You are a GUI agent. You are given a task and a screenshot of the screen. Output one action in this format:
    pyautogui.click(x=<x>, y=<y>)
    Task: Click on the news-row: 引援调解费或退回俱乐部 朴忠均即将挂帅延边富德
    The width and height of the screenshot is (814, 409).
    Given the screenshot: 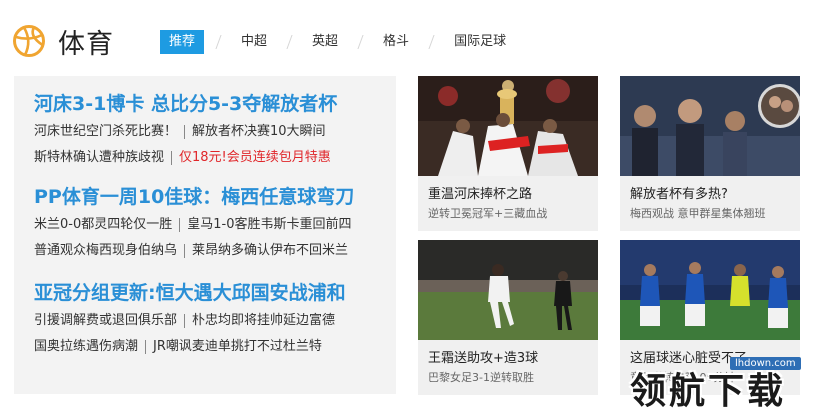 What is the action you would take?
    pyautogui.click(x=211, y=321)
    